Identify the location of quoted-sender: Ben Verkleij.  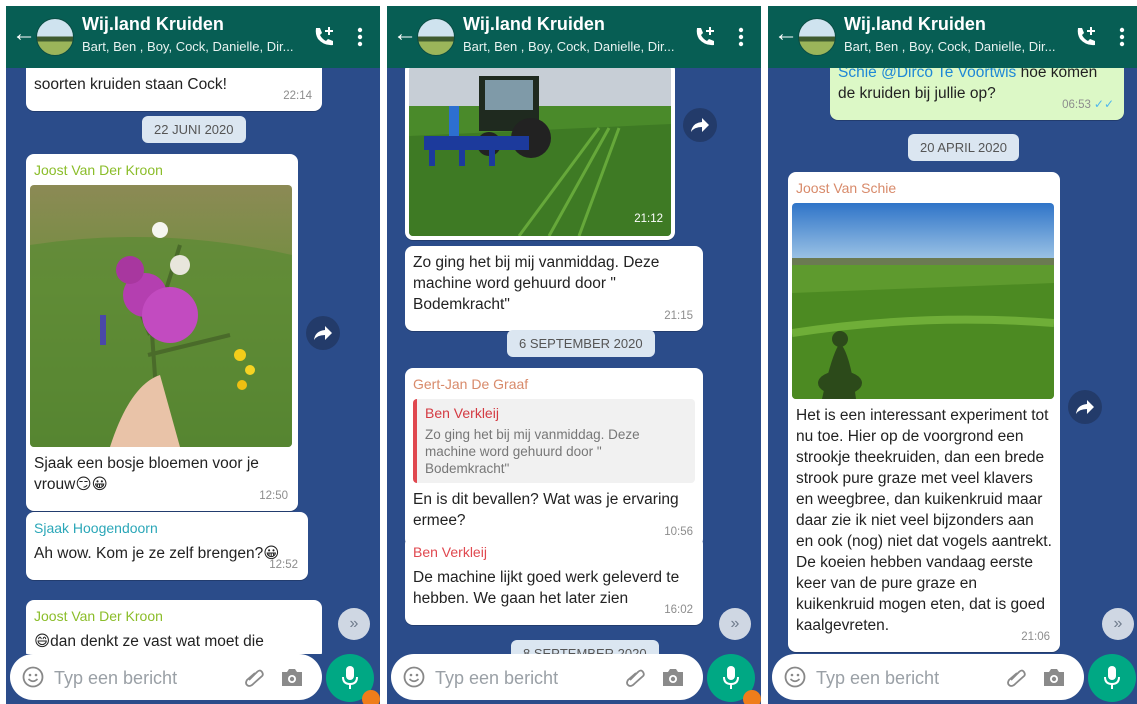
(462, 413).